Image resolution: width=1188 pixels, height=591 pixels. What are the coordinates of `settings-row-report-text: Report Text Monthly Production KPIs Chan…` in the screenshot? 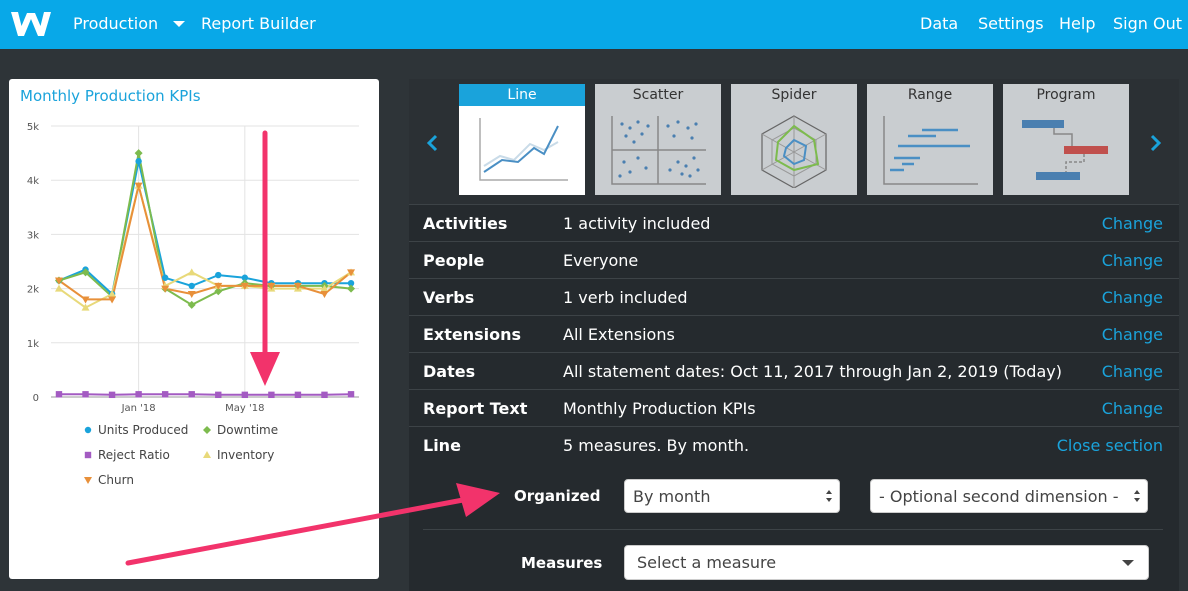 It's located at (794, 407).